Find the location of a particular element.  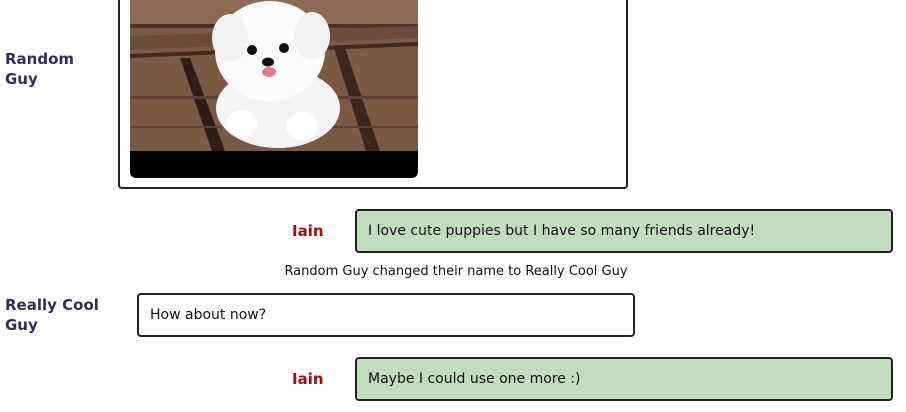

message-bubble-iain: Maybe I could use one more :) is located at coordinates (624, 379).